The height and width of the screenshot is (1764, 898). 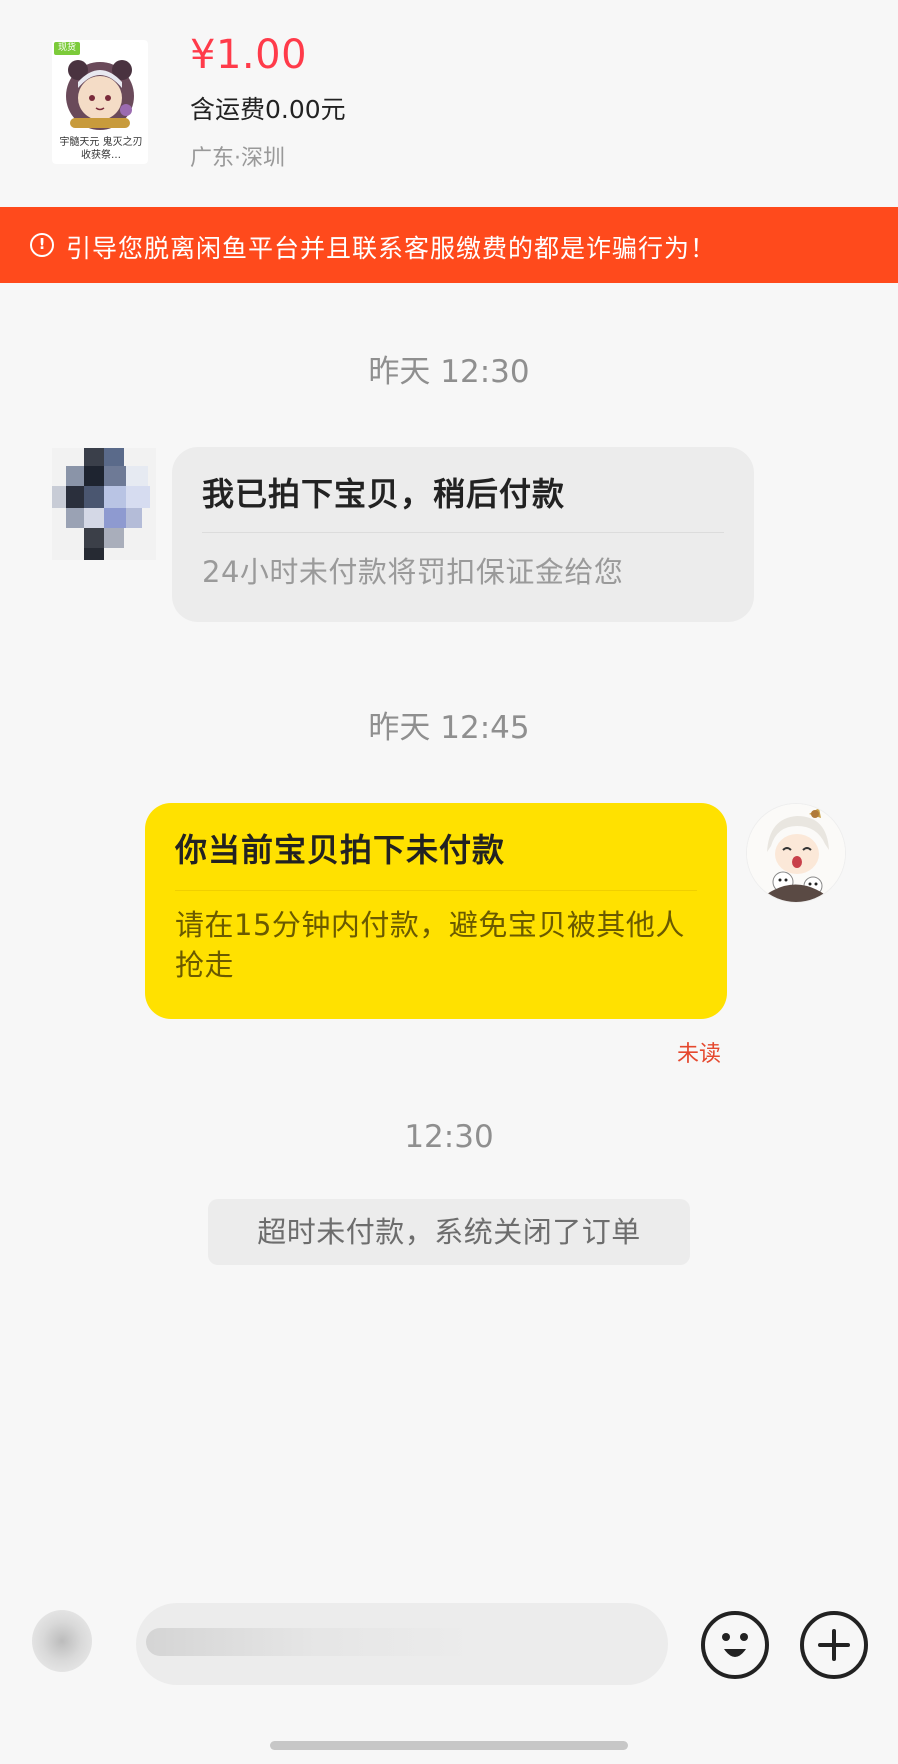 I want to click on product-location: 广东·深圳, so click(x=237, y=158).